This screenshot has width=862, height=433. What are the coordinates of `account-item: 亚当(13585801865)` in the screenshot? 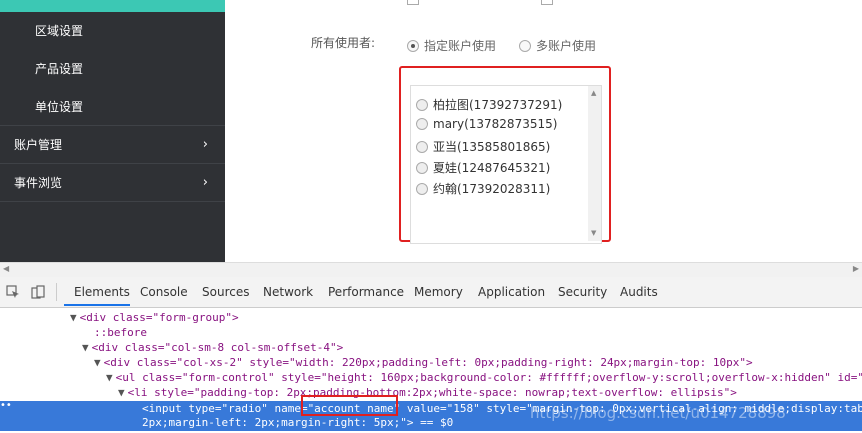 It's located at (483, 146).